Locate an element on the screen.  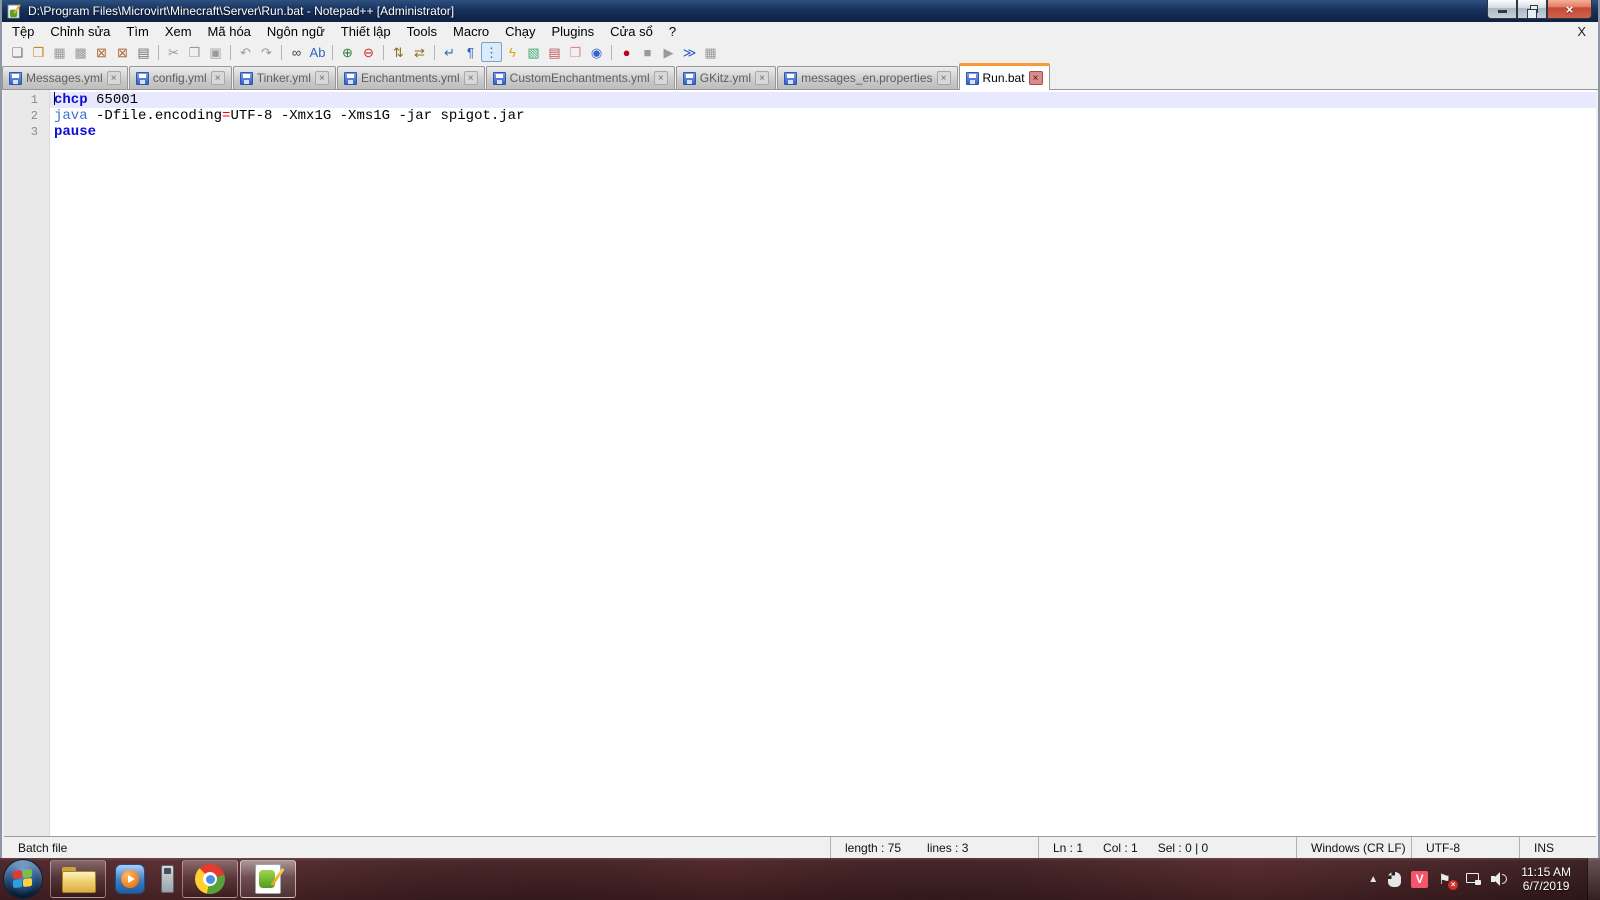
save-all-icon: ▩ is located at coordinates (80, 52).